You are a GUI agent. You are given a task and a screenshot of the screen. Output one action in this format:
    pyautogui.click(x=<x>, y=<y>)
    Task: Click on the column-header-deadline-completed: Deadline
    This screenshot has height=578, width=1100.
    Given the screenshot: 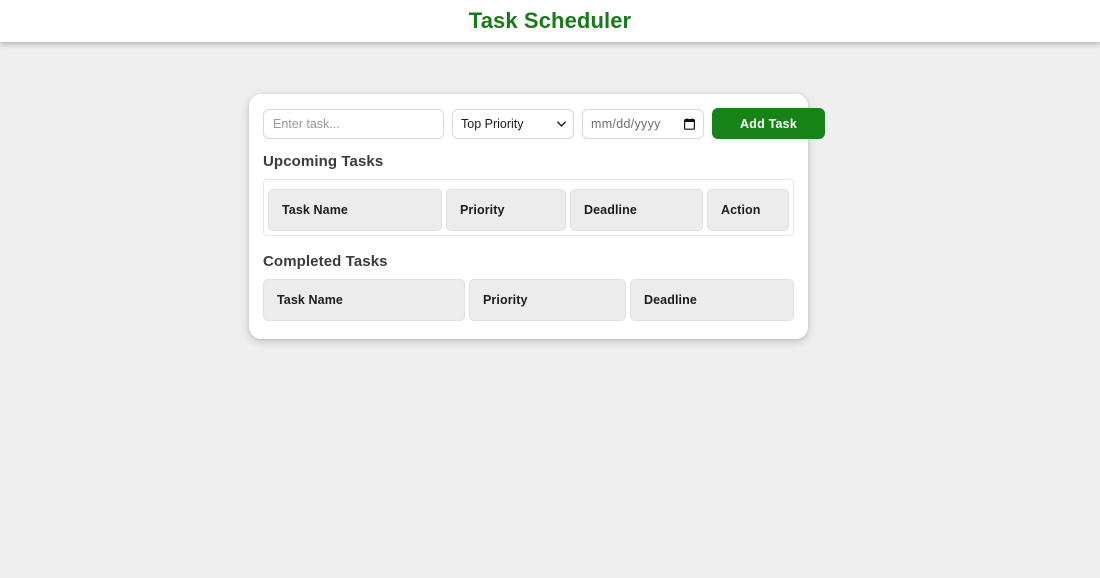 What is the action you would take?
    pyautogui.click(x=712, y=300)
    